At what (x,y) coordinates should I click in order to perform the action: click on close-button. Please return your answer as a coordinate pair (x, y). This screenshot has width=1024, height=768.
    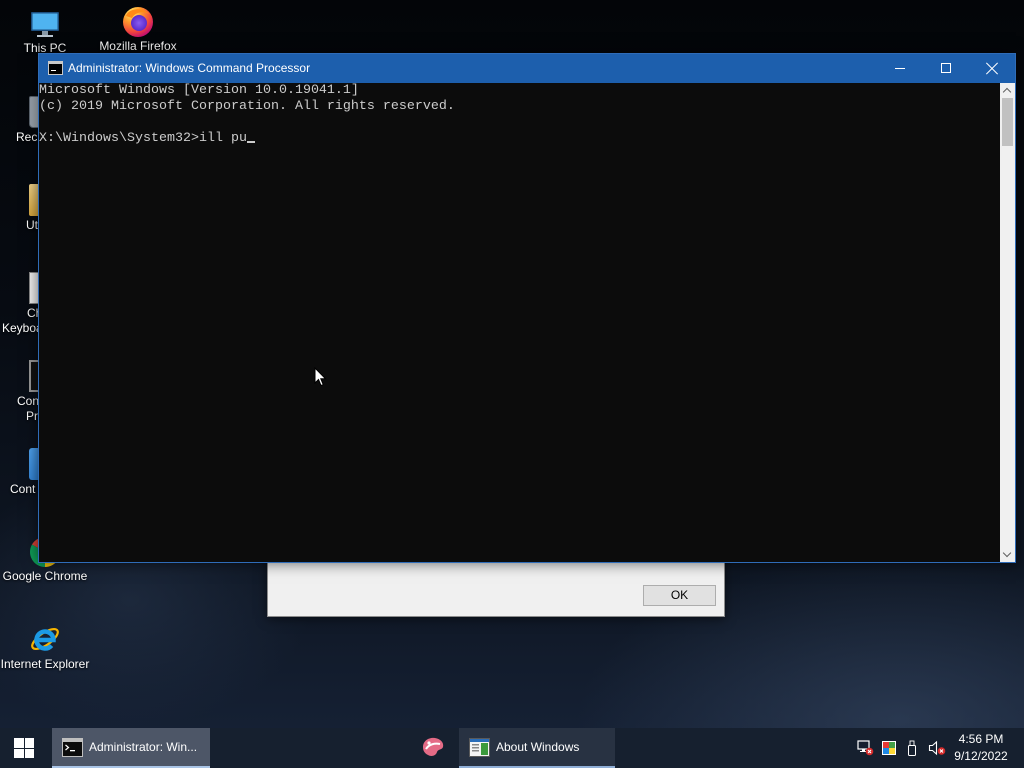
    Looking at the image, I should click on (992, 68).